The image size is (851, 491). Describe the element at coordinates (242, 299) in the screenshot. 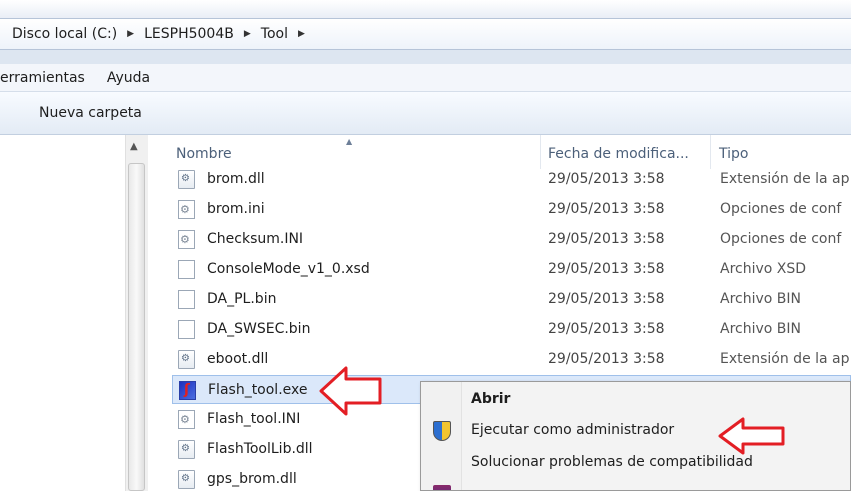

I see `file-name: DA_PL.bin` at that location.